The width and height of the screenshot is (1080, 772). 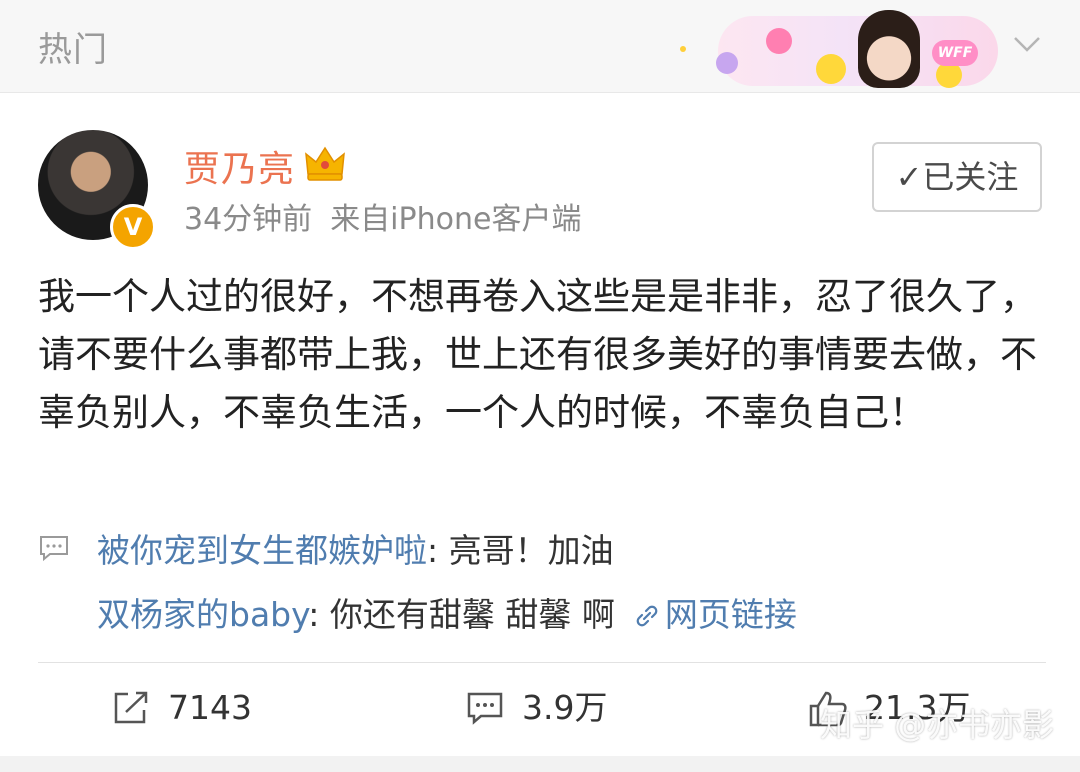 I want to click on comment-item: 被你宠到女生都嫉妒啦: 亮哥！加油, so click(x=355, y=548).